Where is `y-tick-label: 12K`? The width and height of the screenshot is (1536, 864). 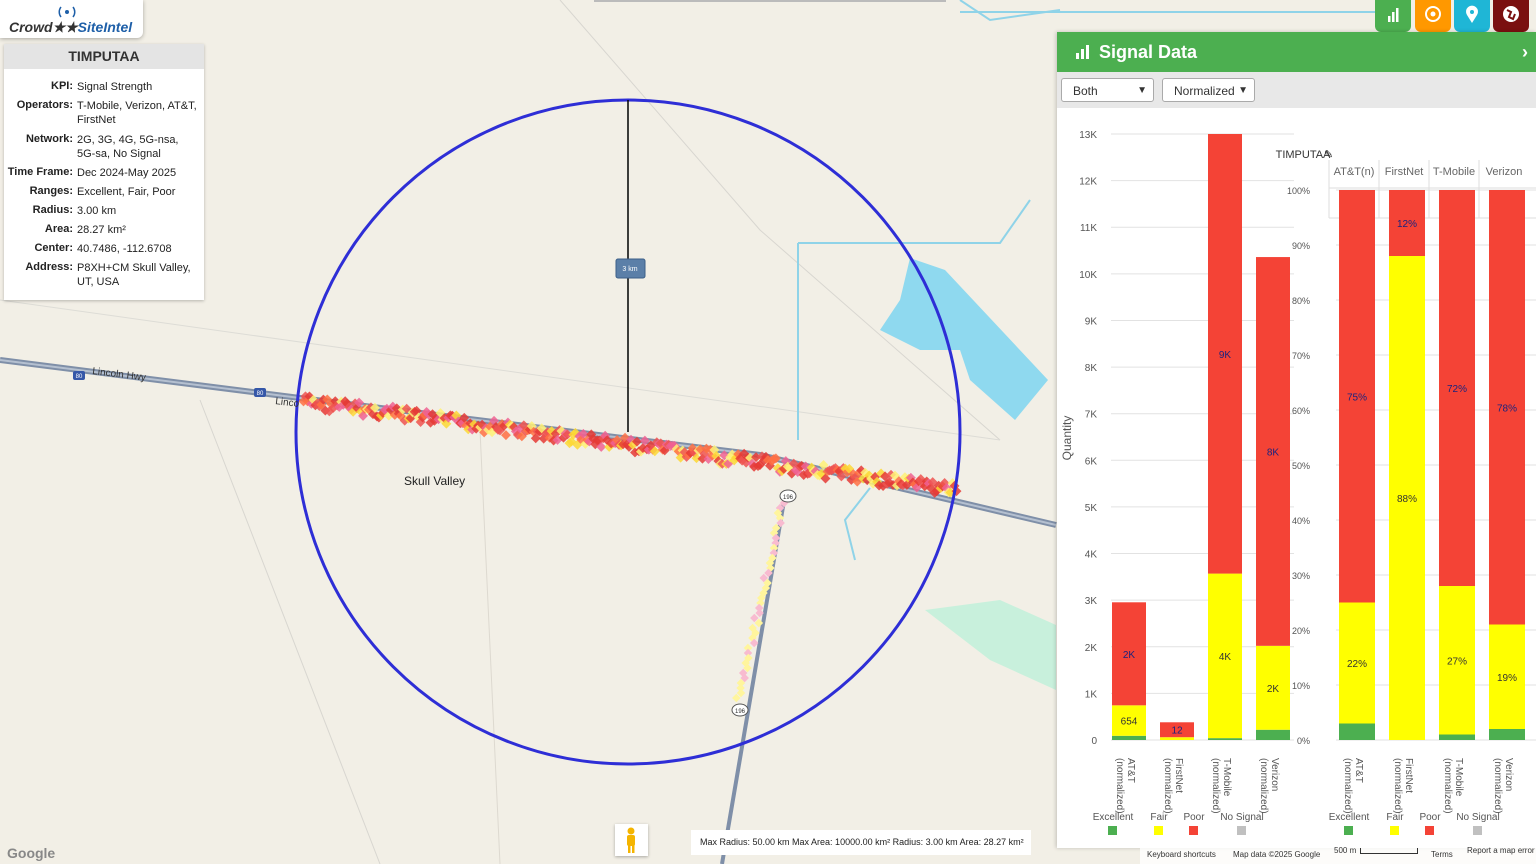
y-tick-label: 12K is located at coordinates (1088, 182).